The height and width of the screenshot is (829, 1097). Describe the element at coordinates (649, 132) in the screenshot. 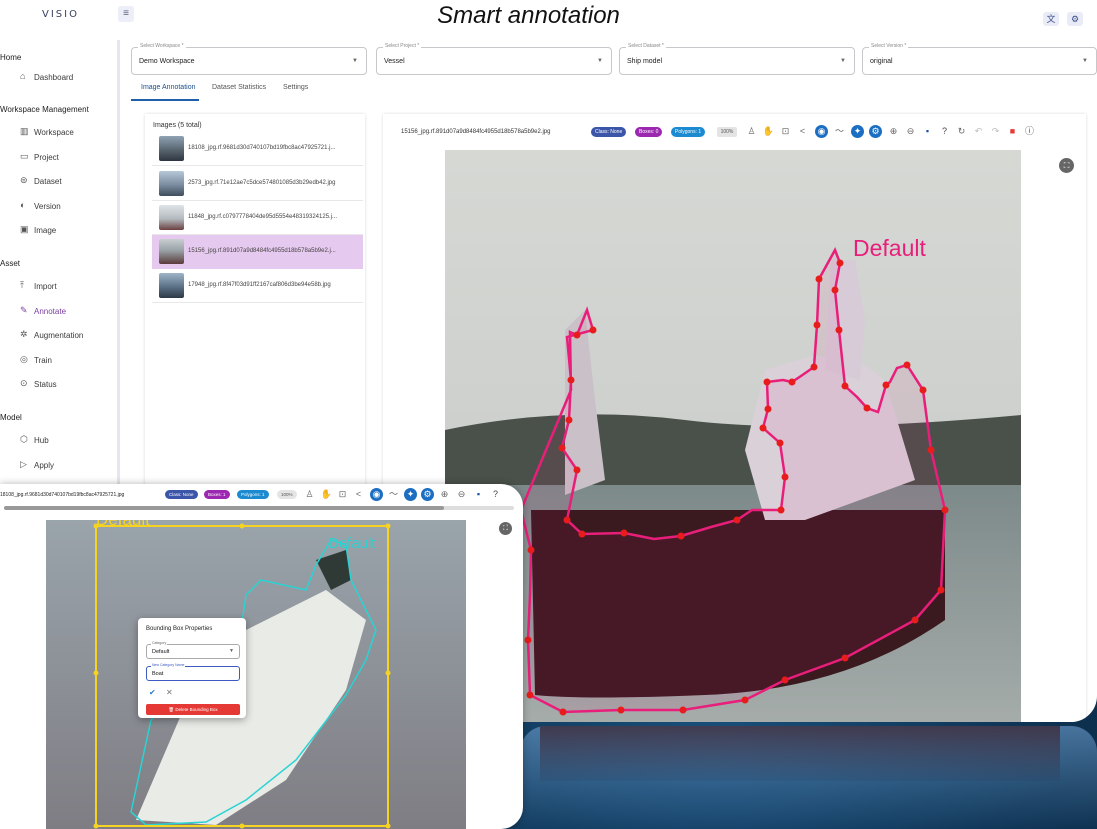

I see `boxes-pill: Boxes: 0` at that location.